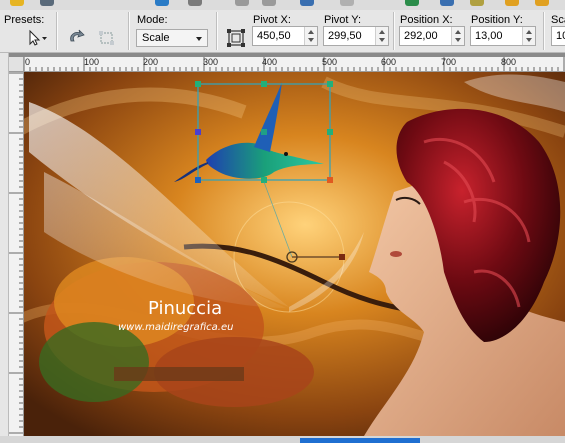 This screenshot has height=443, width=565. I want to click on ruler-label-0: 0, so click(28, 62).